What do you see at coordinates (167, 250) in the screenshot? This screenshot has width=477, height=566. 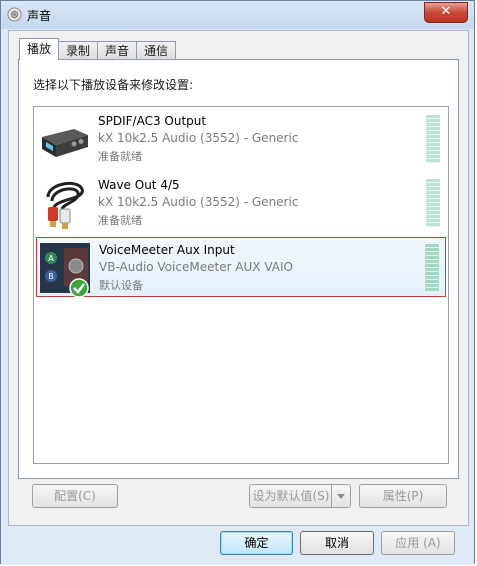 I see `device-name: VoiceMeeter Aux Input` at bounding box center [167, 250].